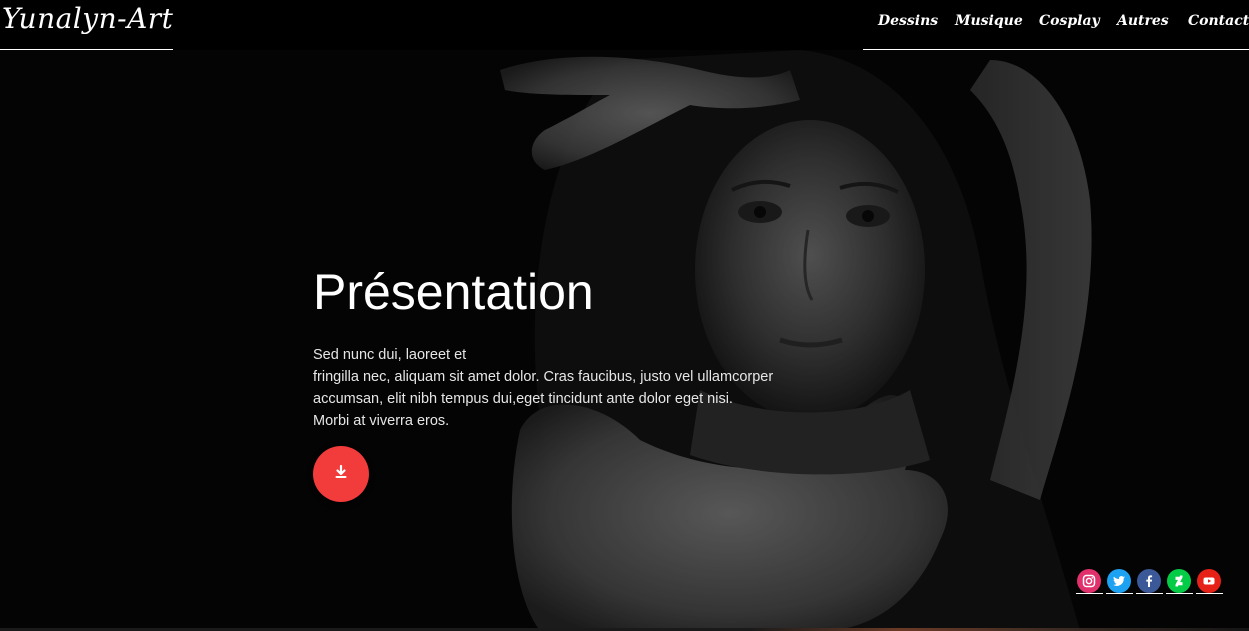 The width and height of the screenshot is (1249, 631). What do you see at coordinates (1179, 581) in the screenshot?
I see `deviantart-icon` at bounding box center [1179, 581].